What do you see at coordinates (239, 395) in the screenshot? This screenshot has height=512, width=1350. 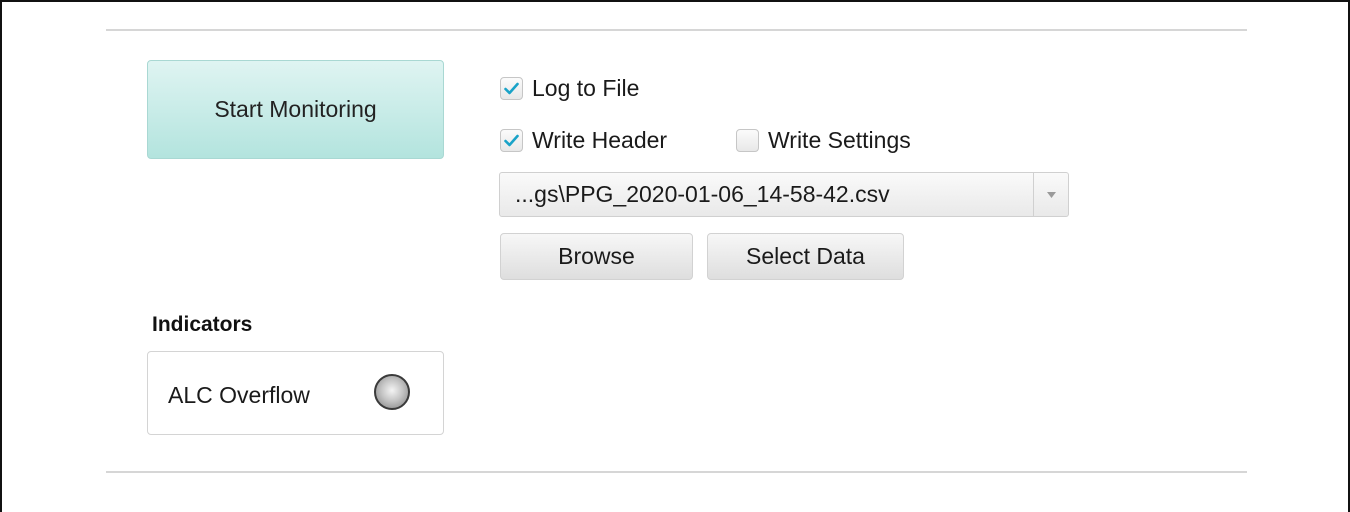 I see `alc-overflow-label: ALC Overflow` at bounding box center [239, 395].